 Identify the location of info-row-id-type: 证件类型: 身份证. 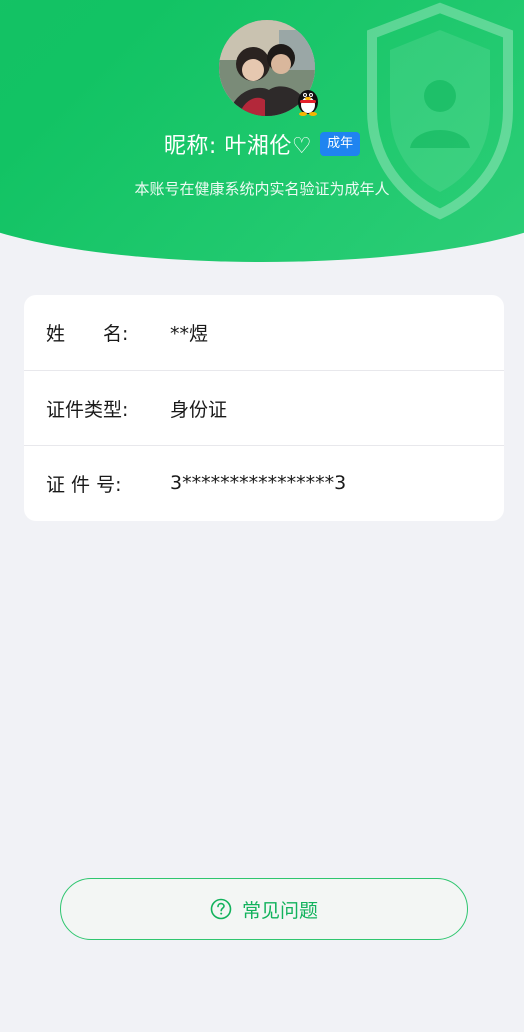
(264, 407).